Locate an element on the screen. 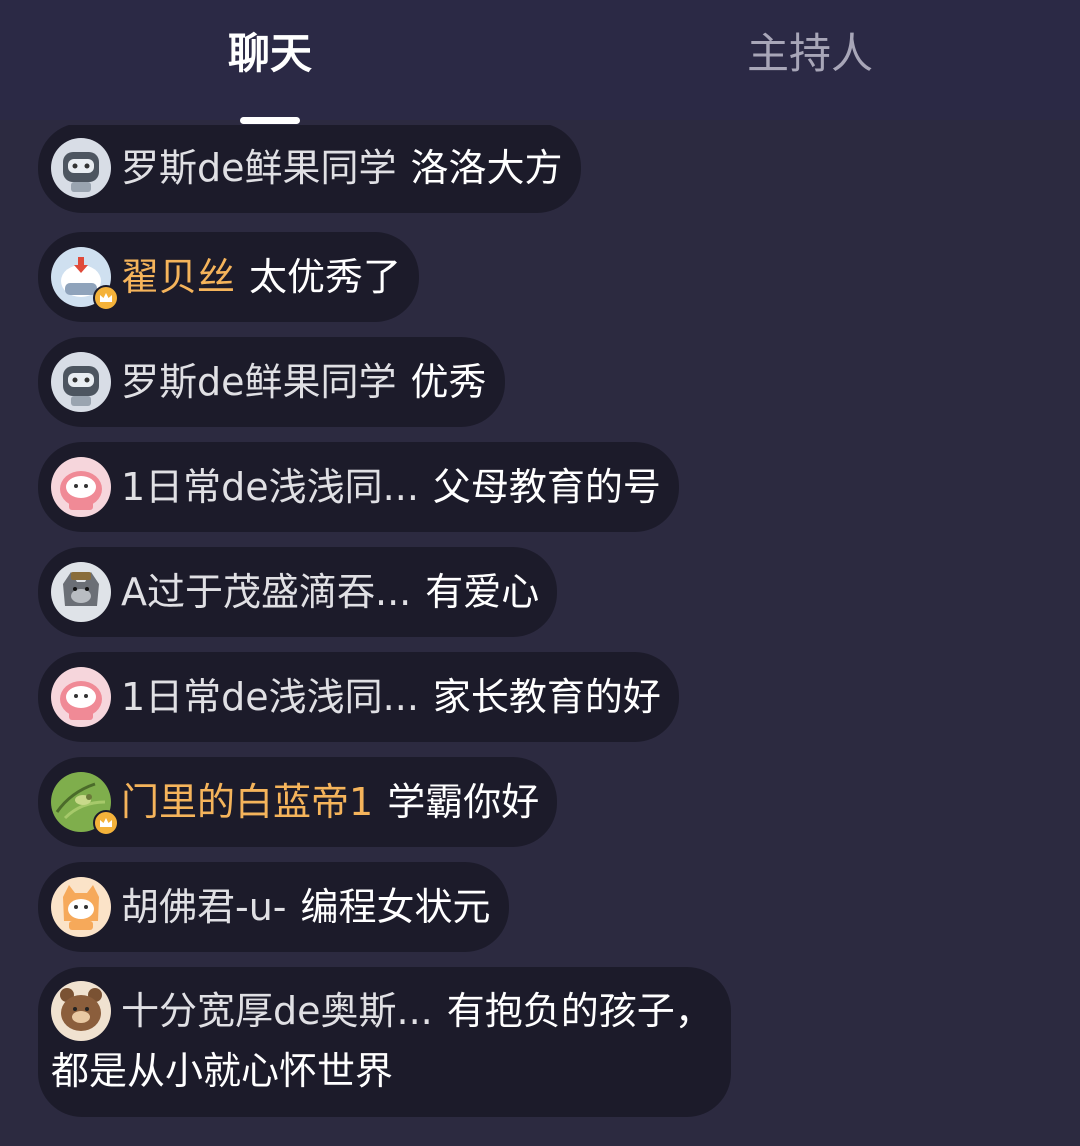 The image size is (1080, 1146). message-text: A过于茂盛滴吞... 有爱心 is located at coordinates (330, 592).